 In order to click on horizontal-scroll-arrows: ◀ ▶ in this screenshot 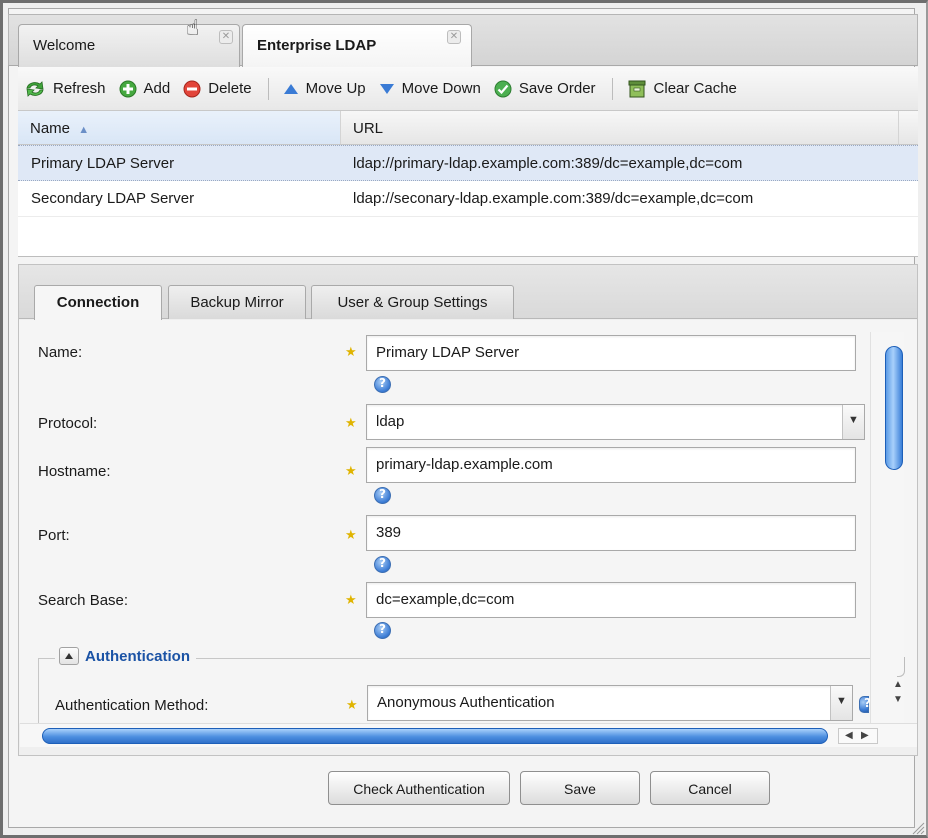, I will do `click(858, 736)`.